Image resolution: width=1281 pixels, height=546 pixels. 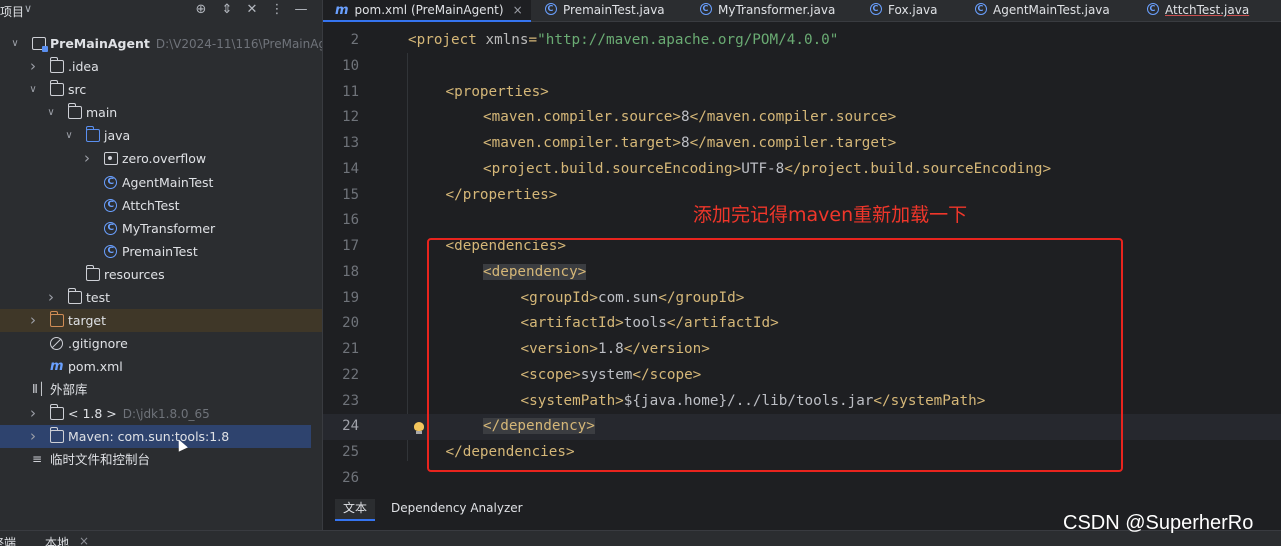 I want to click on code-line: 11 <properties>, so click(x=802, y=93).